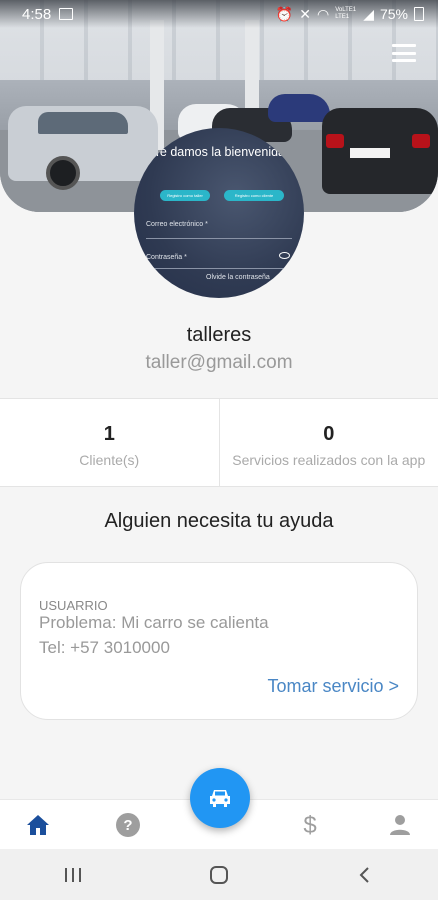  I want to click on welcome-title: ¡Te damos la bienvenida!, so click(219, 152).